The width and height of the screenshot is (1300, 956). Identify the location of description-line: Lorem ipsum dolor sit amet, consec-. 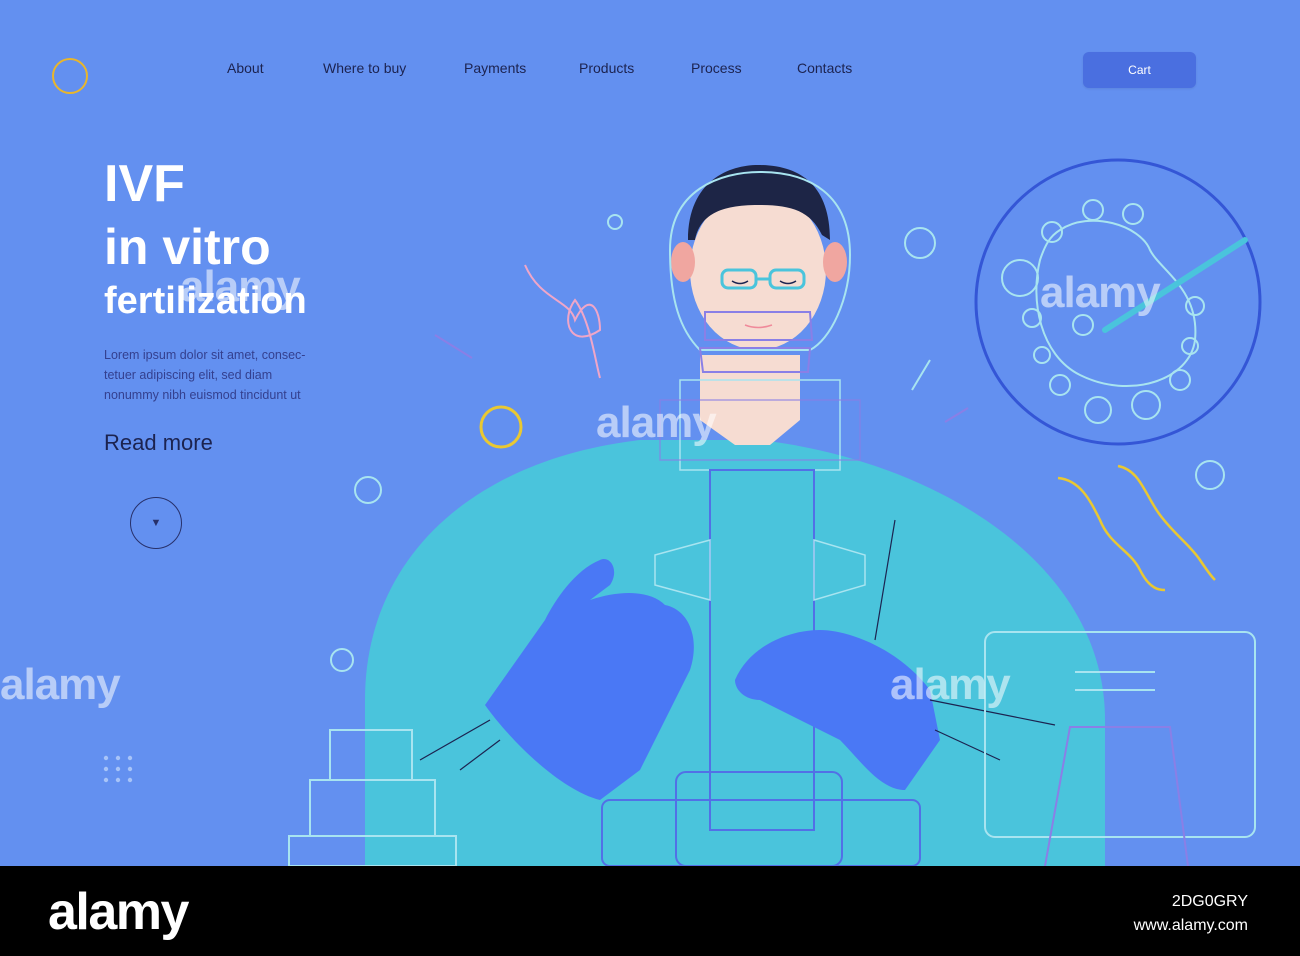
(205, 355).